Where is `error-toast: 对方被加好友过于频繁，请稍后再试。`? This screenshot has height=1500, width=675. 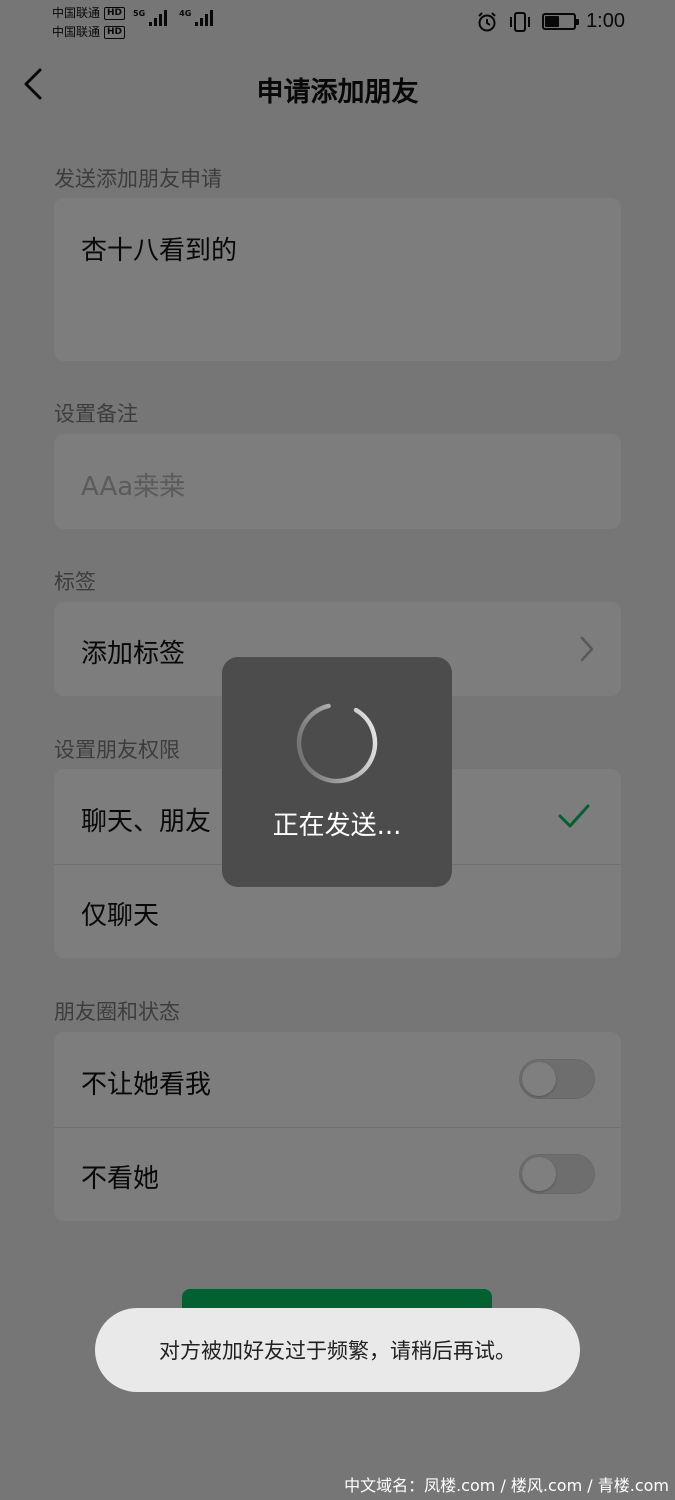 error-toast: 对方被加好友过于频繁，请稍后再试。 is located at coordinates (337, 1350).